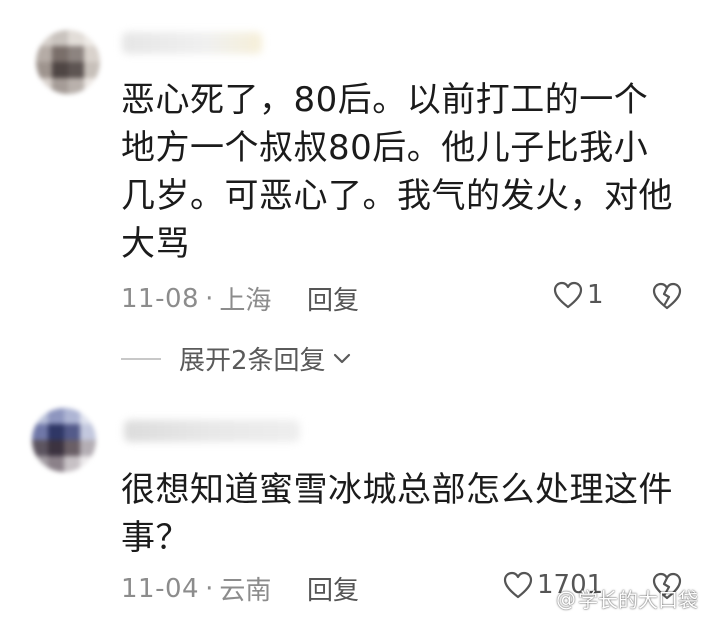 This screenshot has height=623, width=720. I want to click on comment-meta: 11-04 · 云南 回复, so click(240, 588).